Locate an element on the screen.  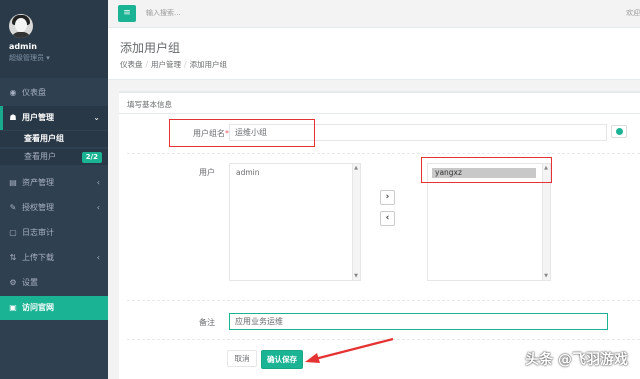
upload-icon: ⇅ is located at coordinates (13, 257).